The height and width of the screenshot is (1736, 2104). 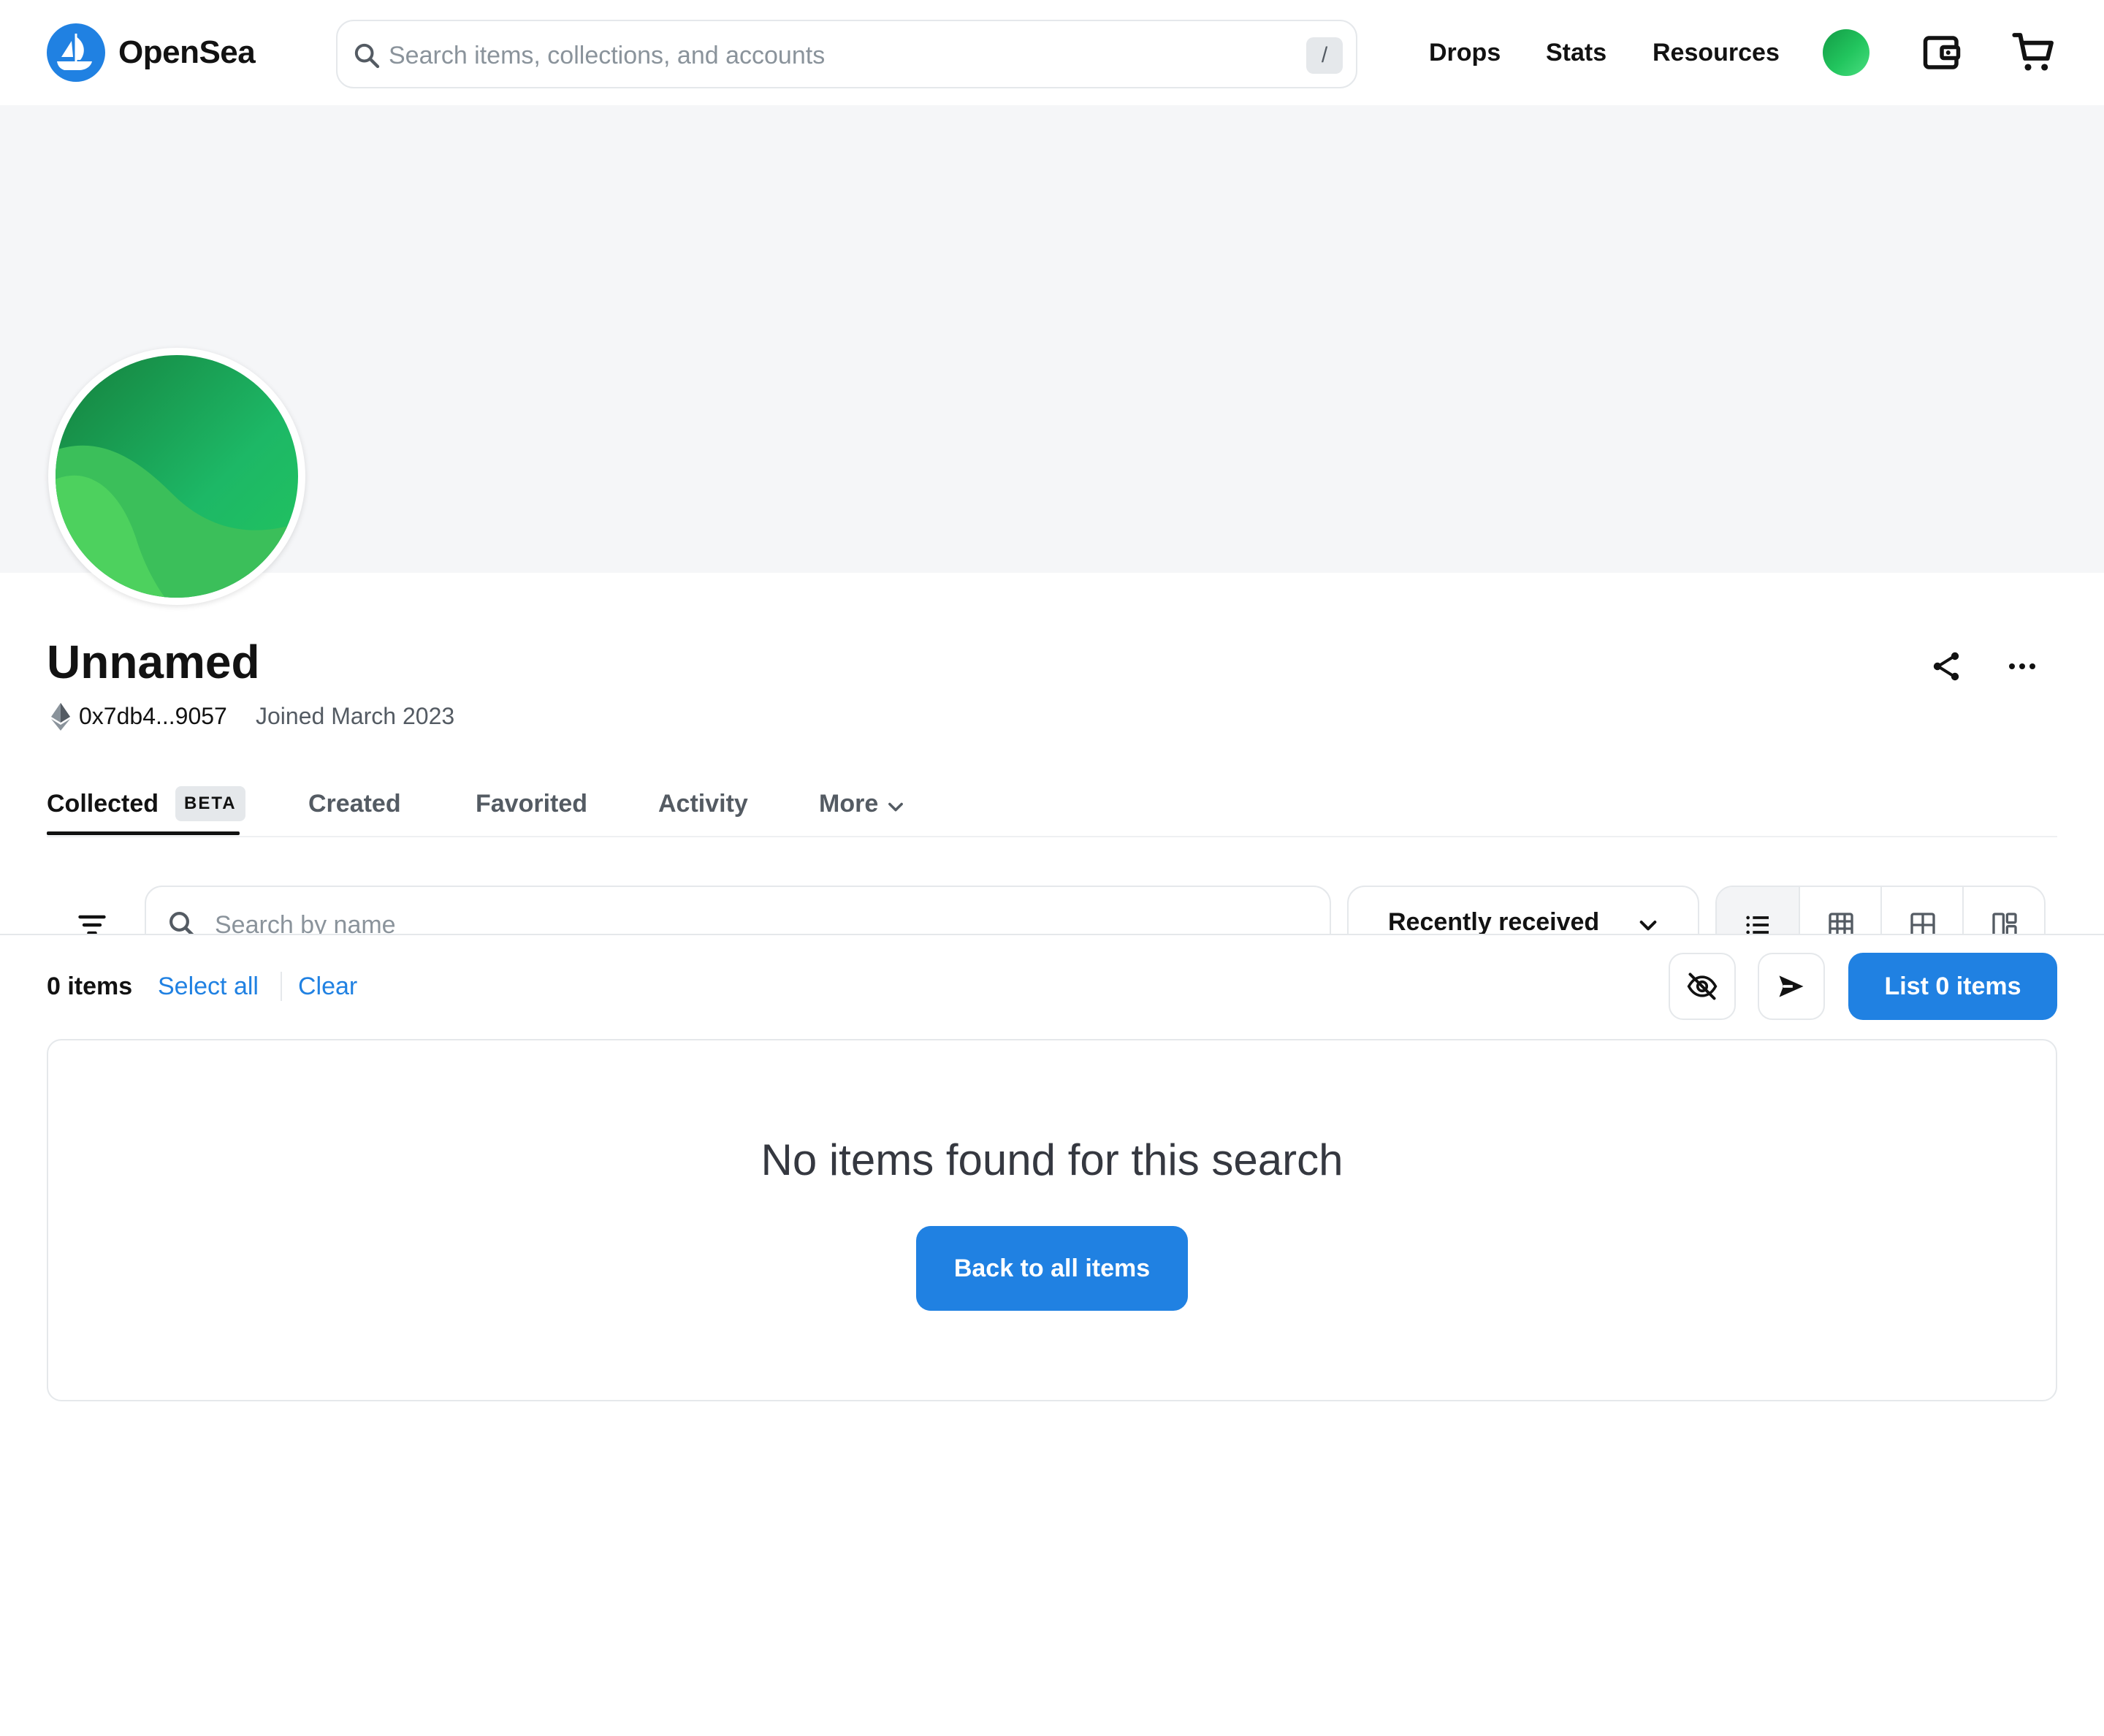 I want to click on share-icon, so click(x=1946, y=666).